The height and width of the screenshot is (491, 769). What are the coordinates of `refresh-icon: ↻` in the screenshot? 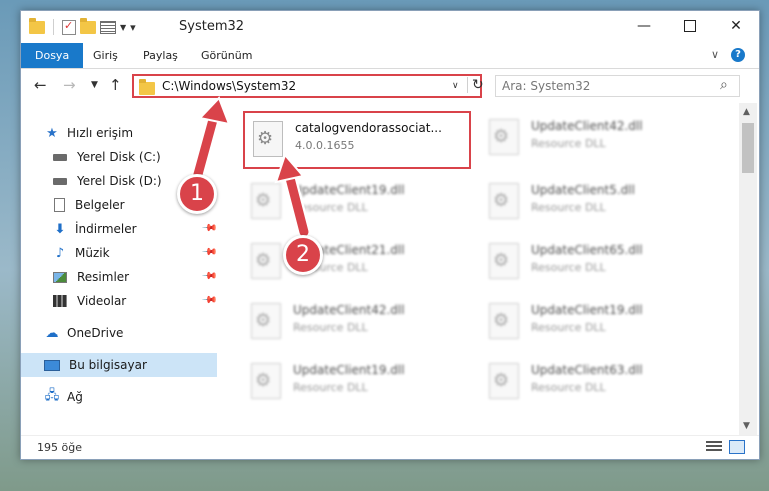 It's located at (475, 85).